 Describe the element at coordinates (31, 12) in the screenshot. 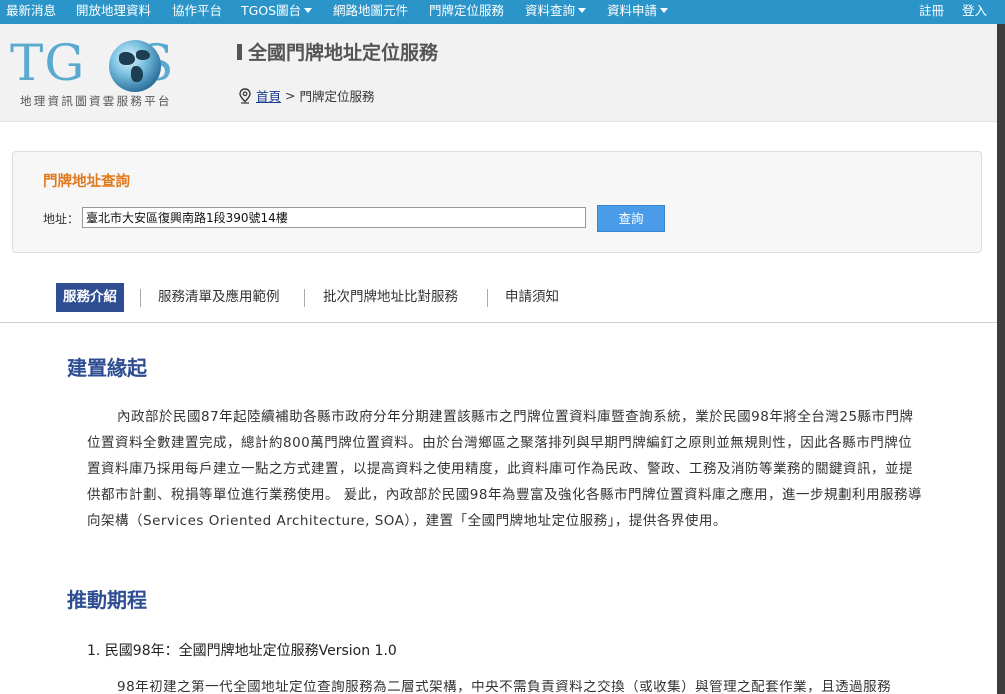

I see `nav-latest-news: 最新消息` at that location.